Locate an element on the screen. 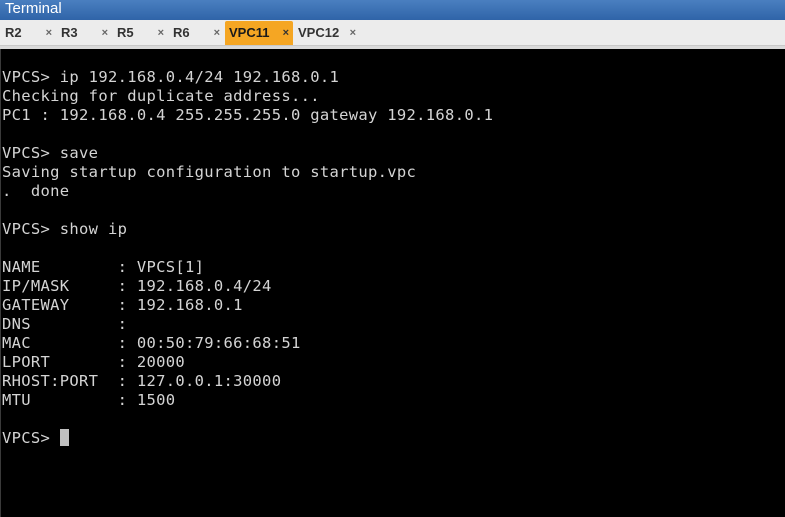  tab-label: VPC12 is located at coordinates (319, 32).